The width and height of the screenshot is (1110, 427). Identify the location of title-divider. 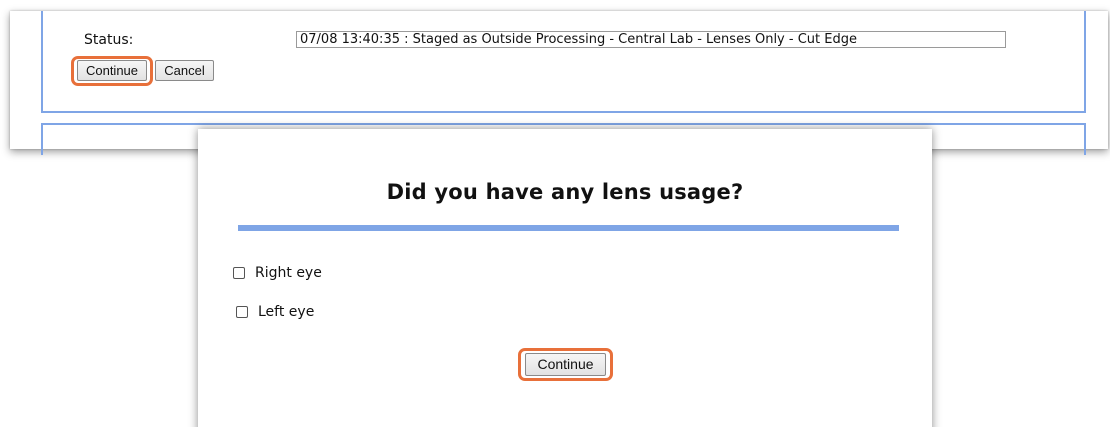
(568, 228).